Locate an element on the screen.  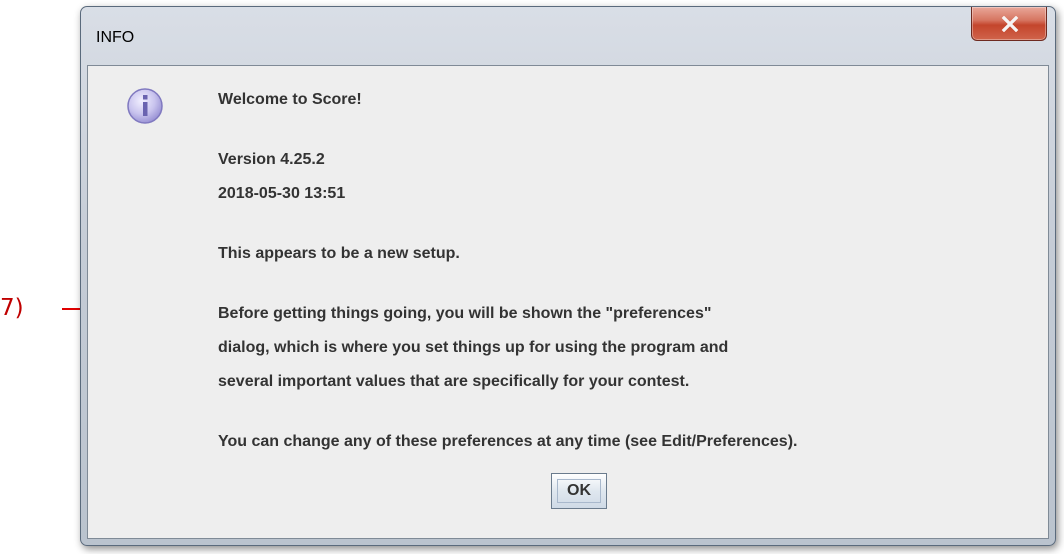
new-setup-line: This appears to be a new setup. is located at coordinates (339, 253).